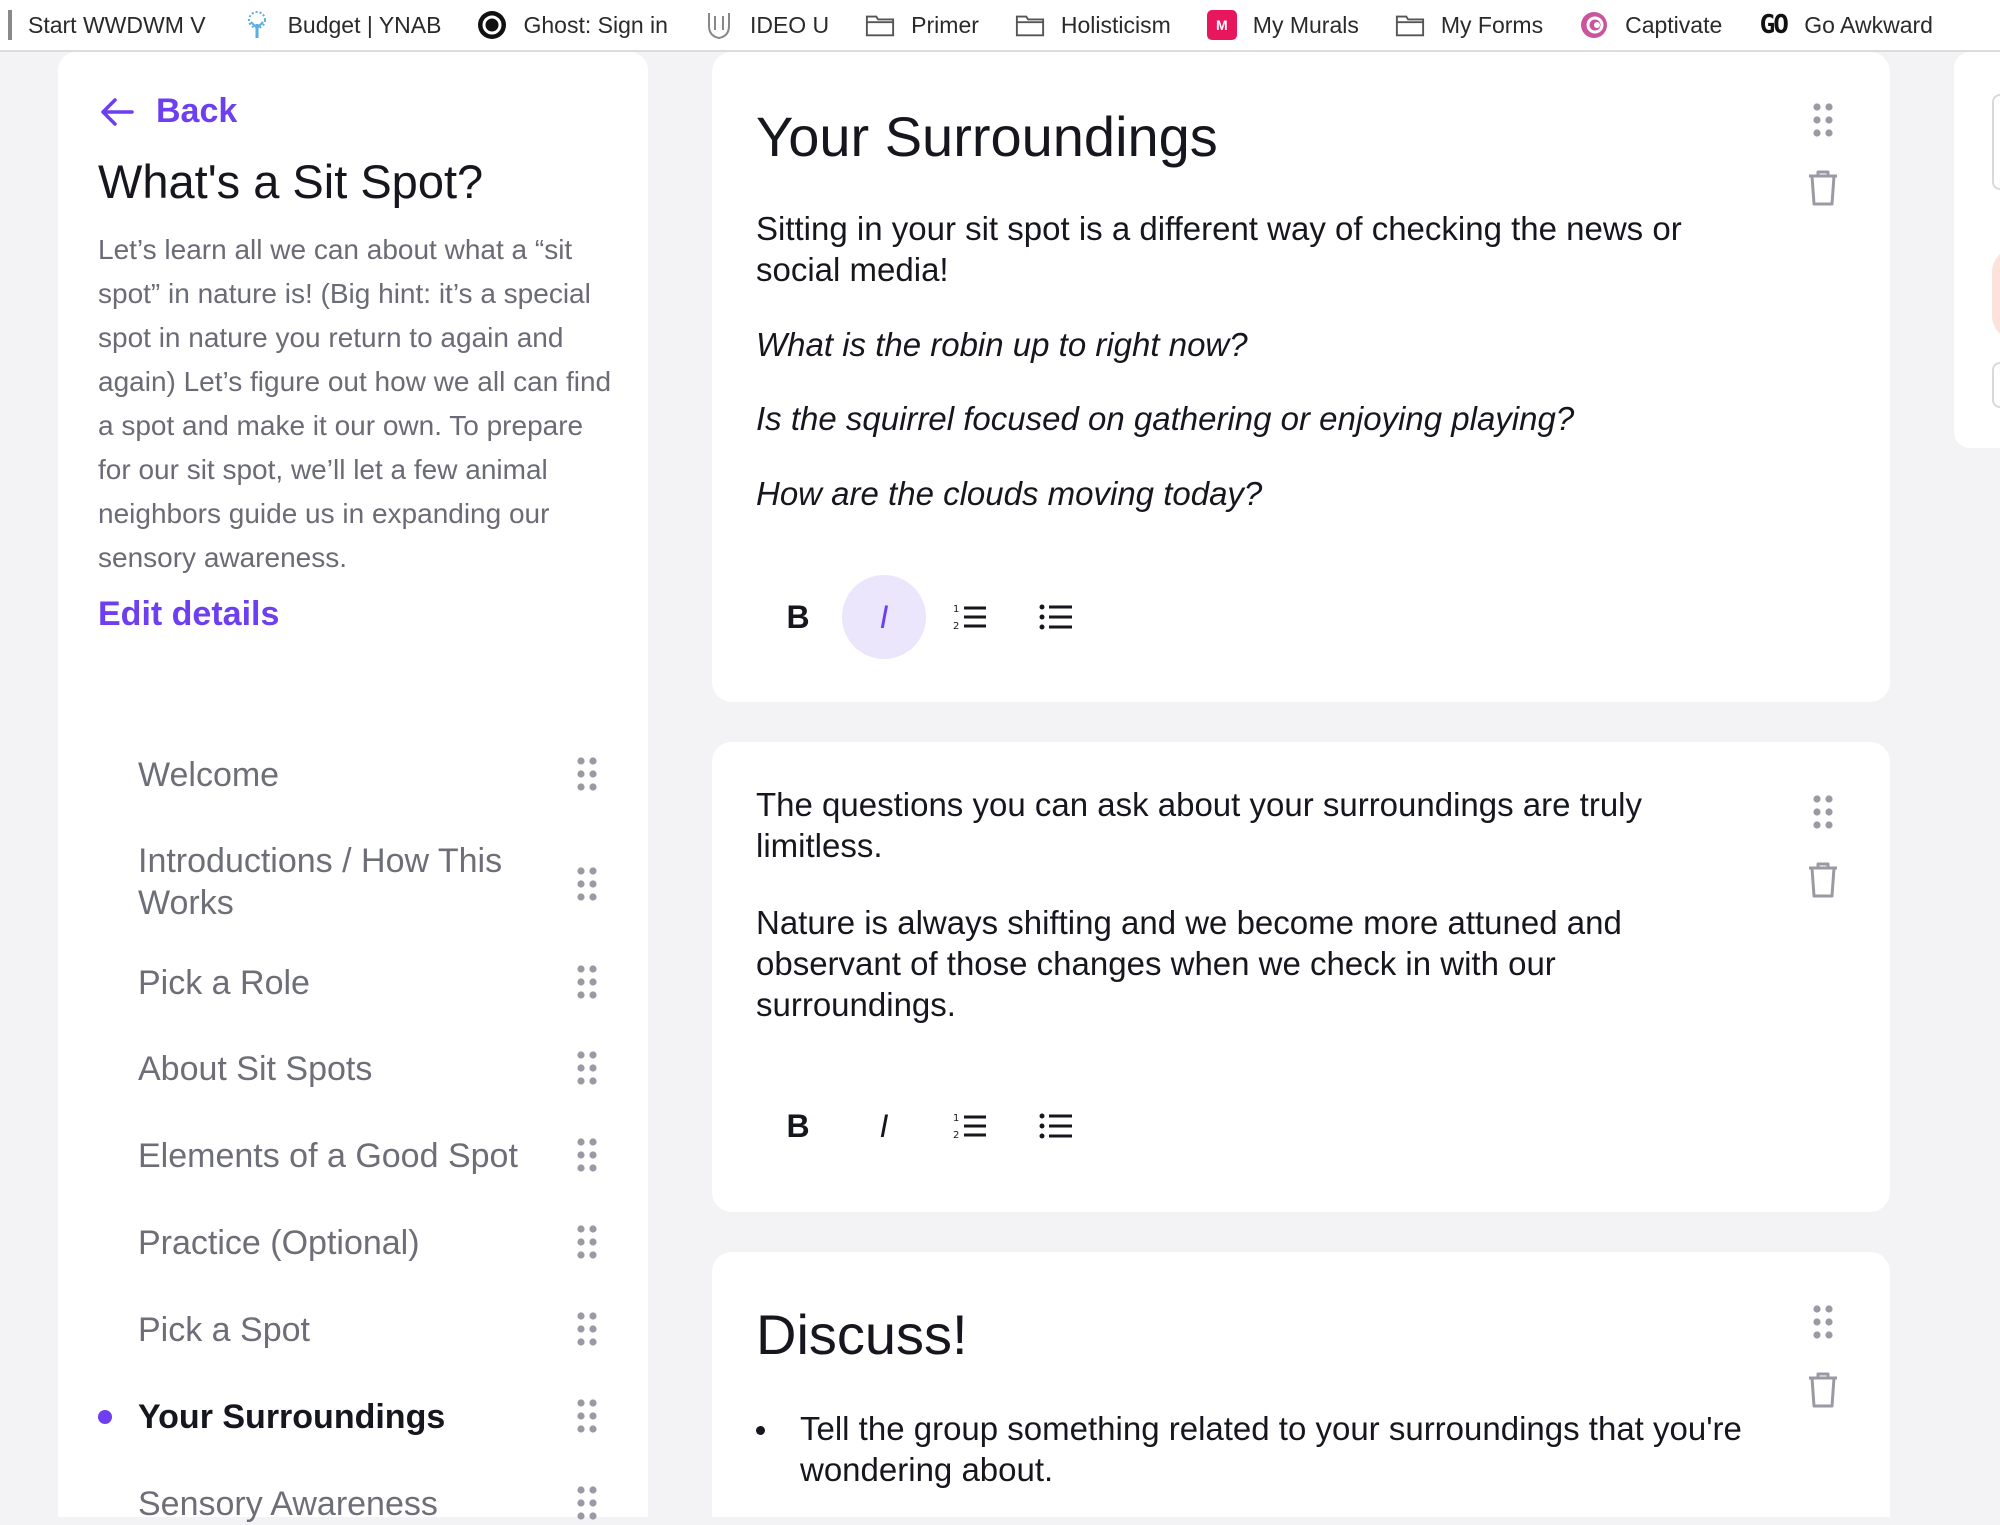 This screenshot has width=2000, height=1525. Describe the element at coordinates (862, 1334) in the screenshot. I see `card-heading: Discuss!` at that location.